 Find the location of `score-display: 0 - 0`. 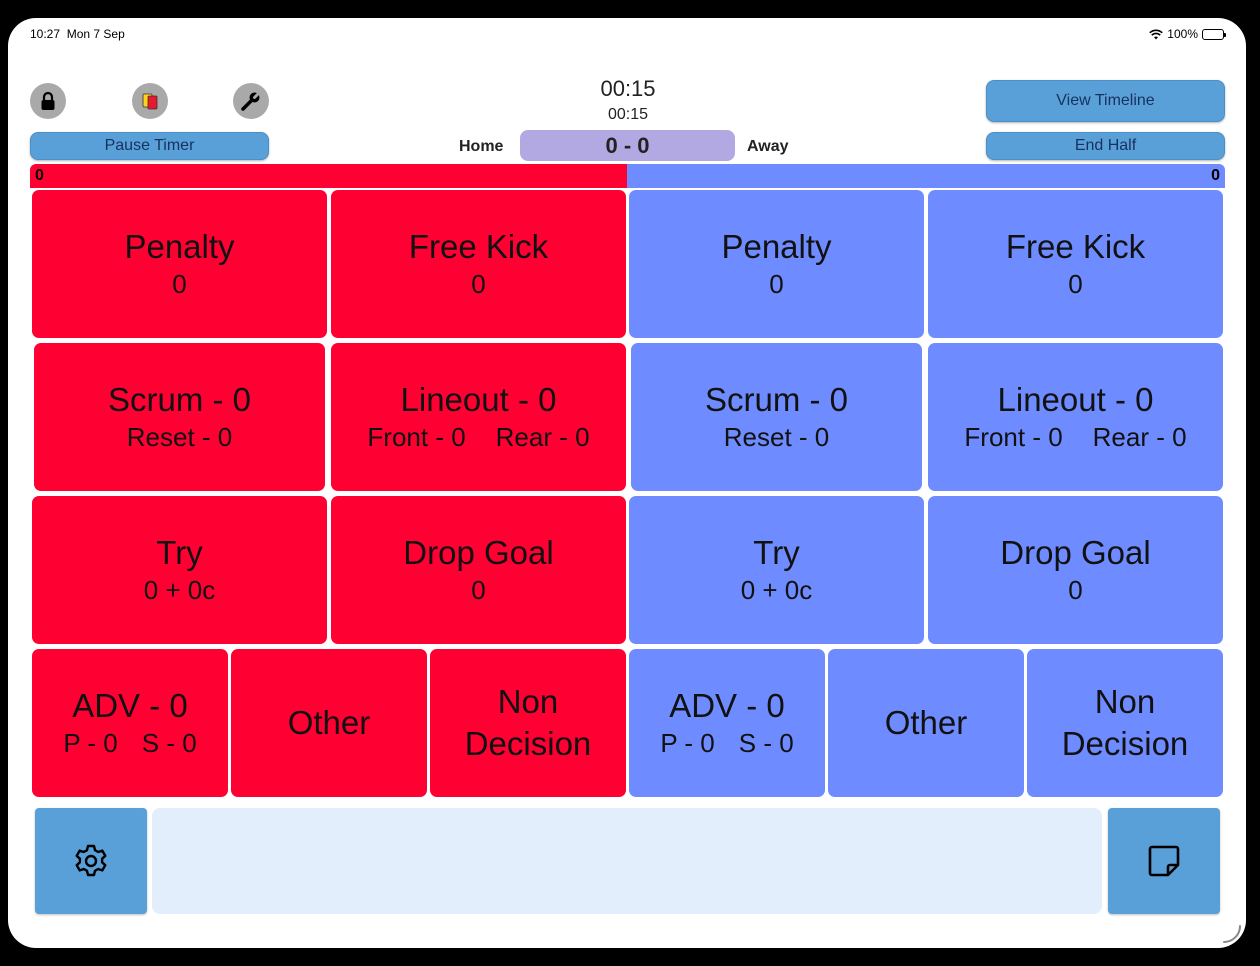

score-display: 0 - 0 is located at coordinates (627, 145).